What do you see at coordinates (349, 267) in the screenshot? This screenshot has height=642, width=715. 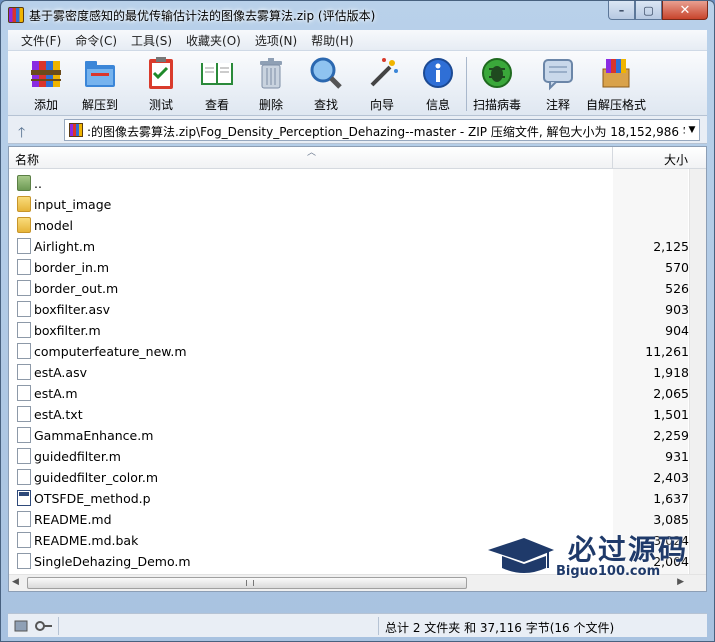 I see `list-item: border_in.m 570` at bounding box center [349, 267].